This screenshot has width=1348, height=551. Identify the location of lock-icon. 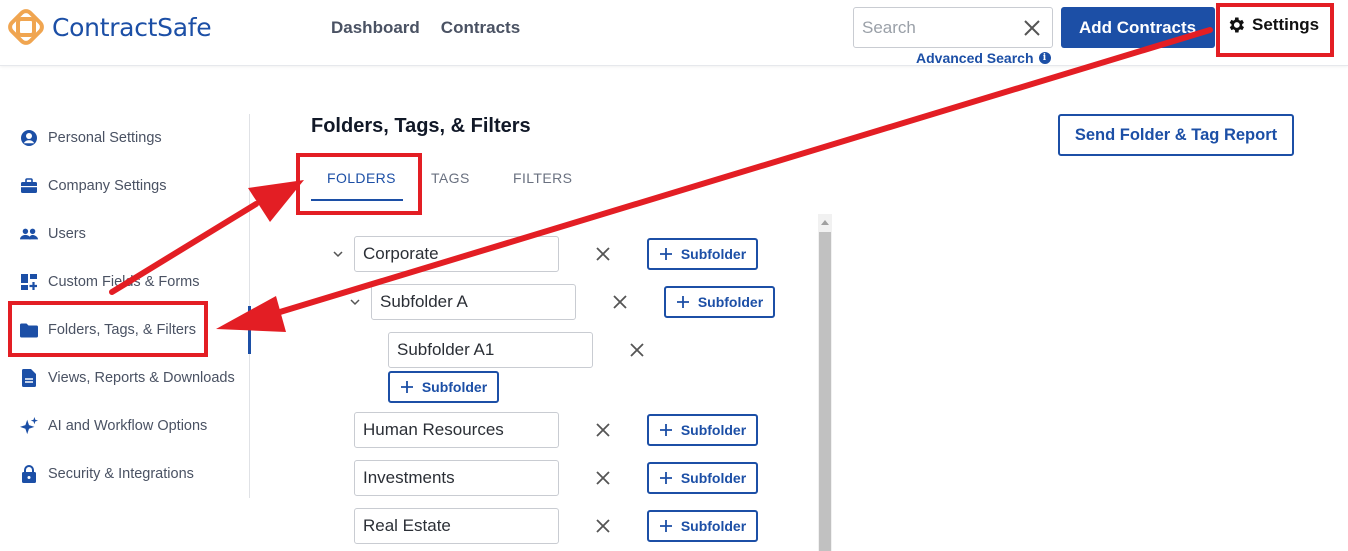
(29, 474).